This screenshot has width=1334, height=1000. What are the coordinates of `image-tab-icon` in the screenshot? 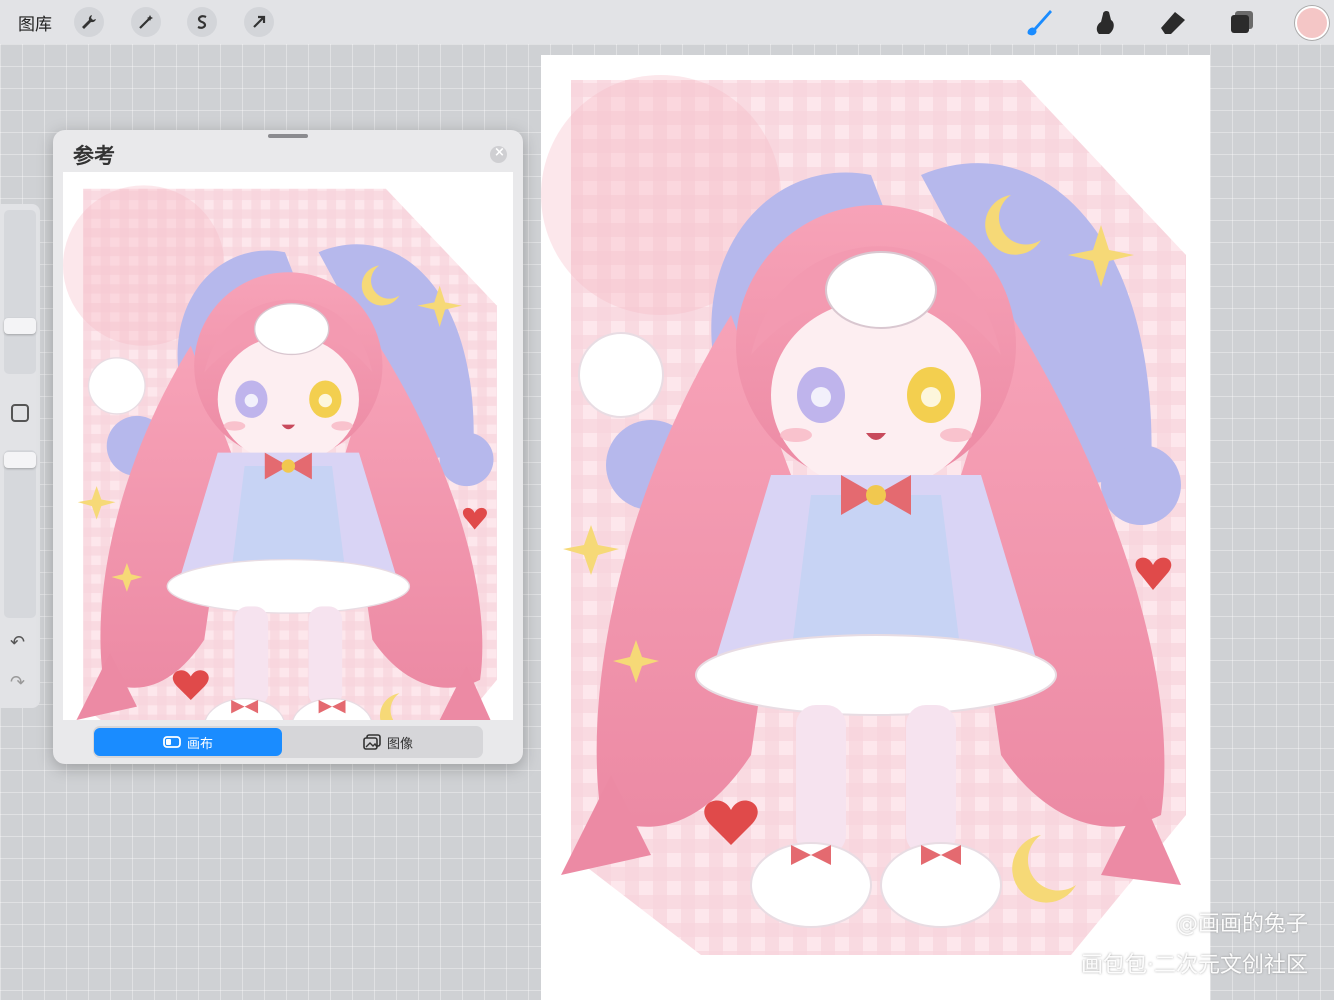 It's located at (372, 742).